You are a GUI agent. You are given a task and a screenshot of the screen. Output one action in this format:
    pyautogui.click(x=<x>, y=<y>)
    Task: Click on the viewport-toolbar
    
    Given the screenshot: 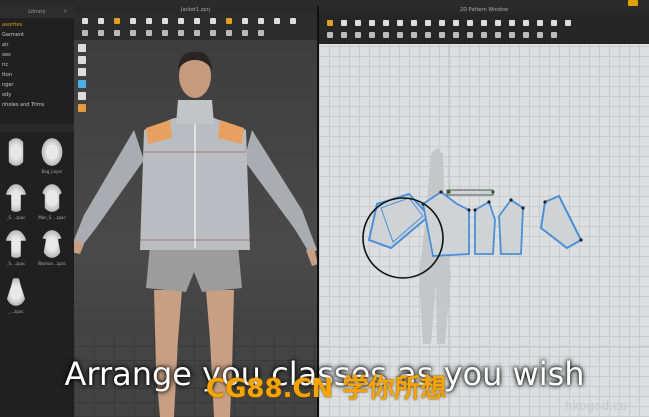 What is the action you would take?
    pyautogui.click(x=195, y=27)
    